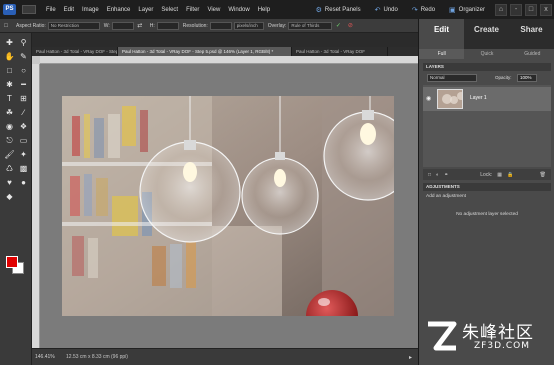 Image resolution: width=554 pixels, height=365 pixels. Describe the element at coordinates (429, 175) in the screenshot. I see `new-layer-icon: □` at that location.